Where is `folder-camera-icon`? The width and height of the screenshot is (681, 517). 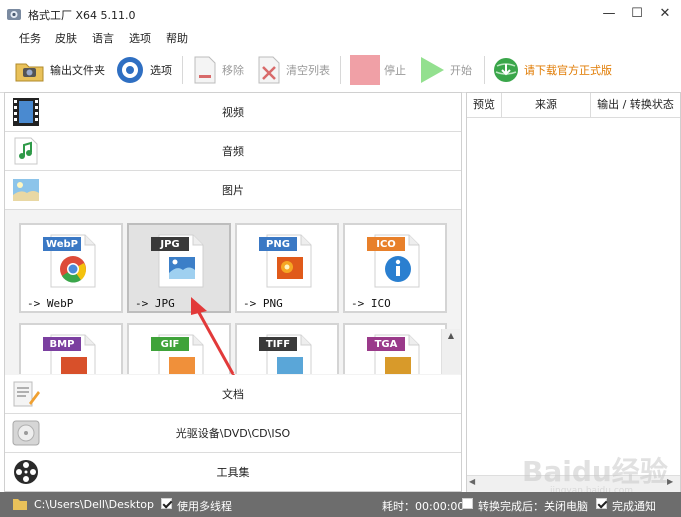 folder-camera-icon is located at coordinates (29, 72).